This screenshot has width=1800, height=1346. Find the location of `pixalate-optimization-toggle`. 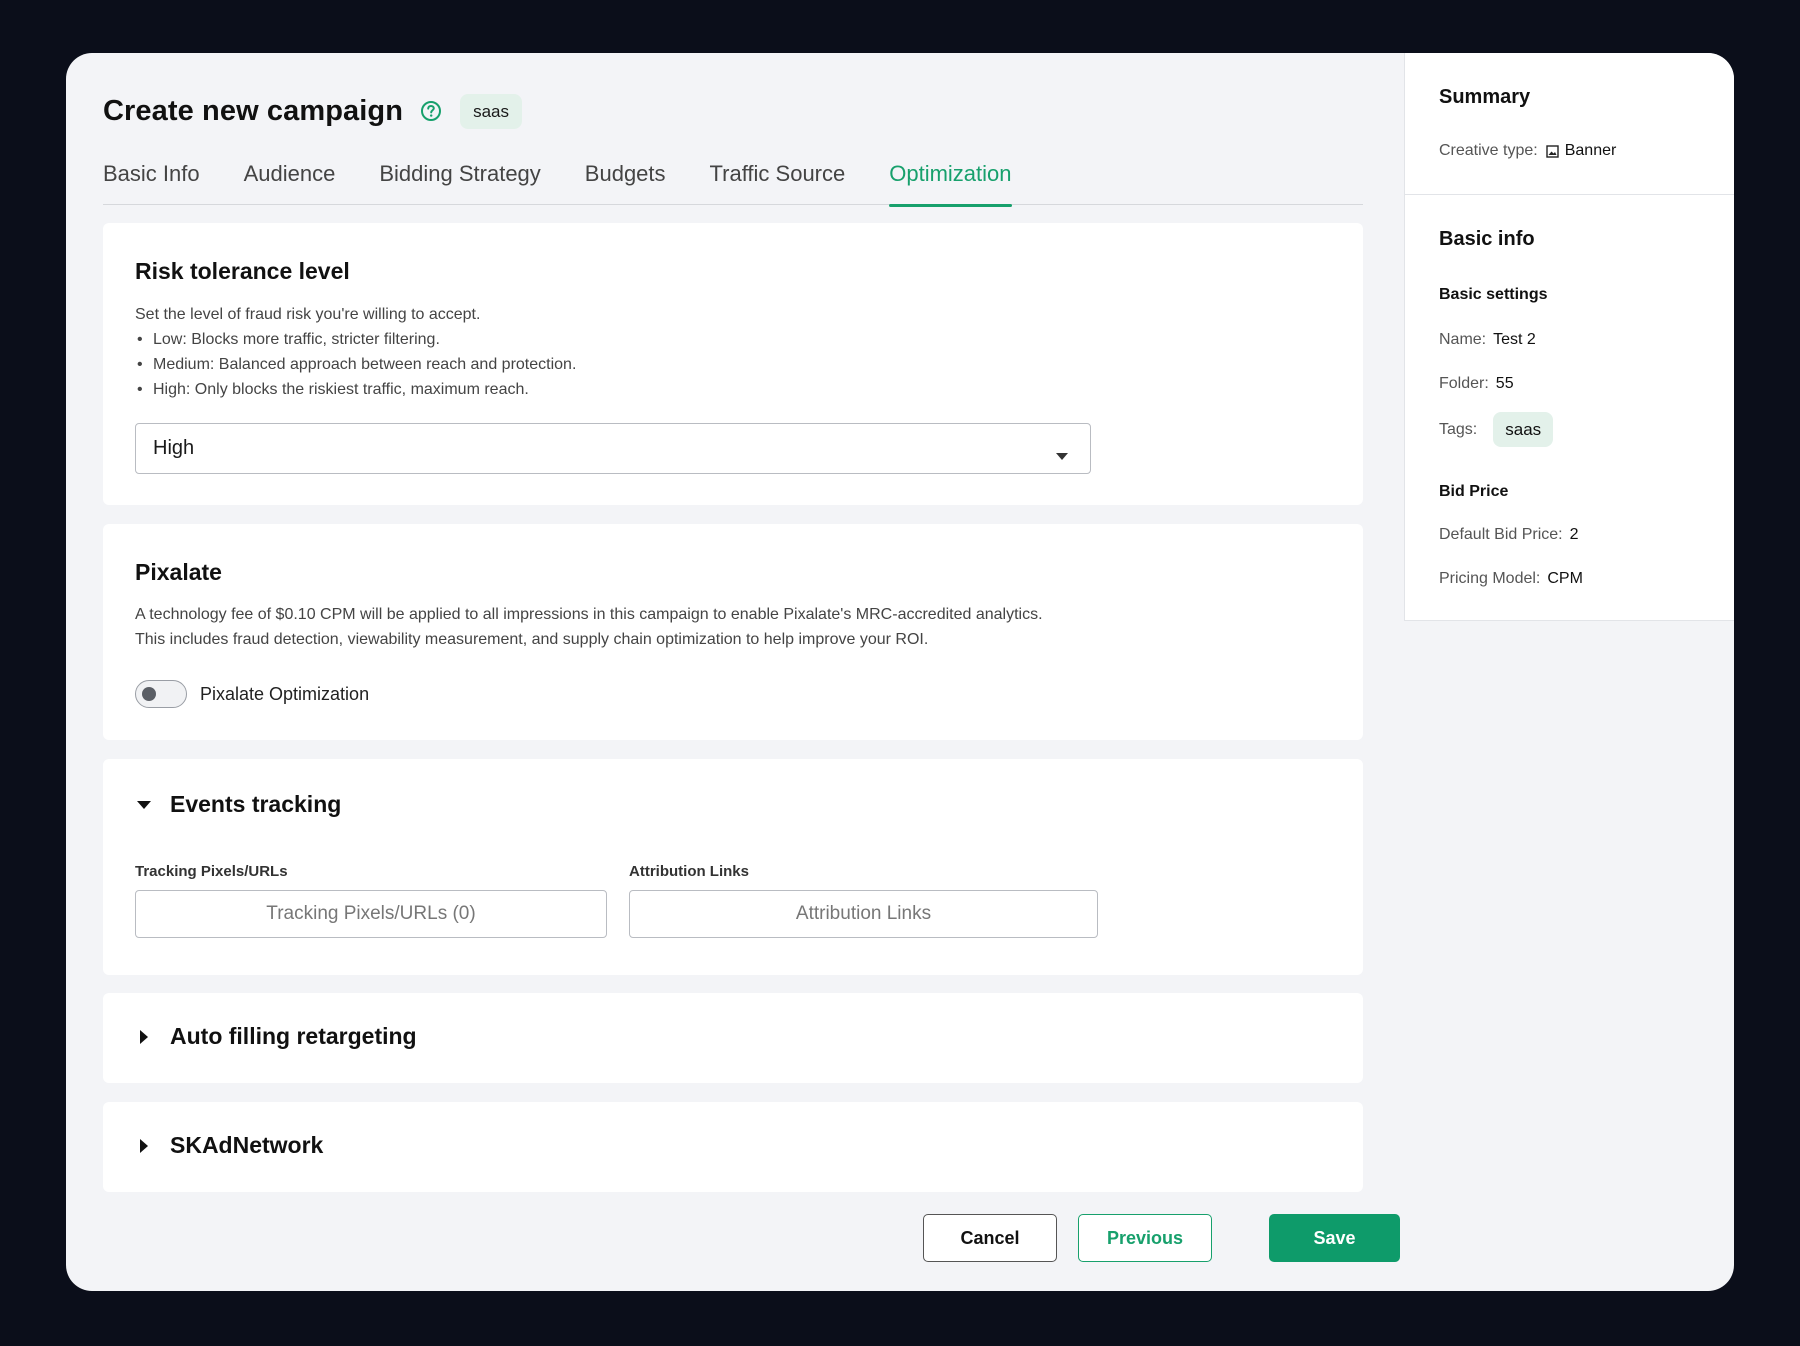

pixalate-optimization-toggle is located at coordinates (161, 694).